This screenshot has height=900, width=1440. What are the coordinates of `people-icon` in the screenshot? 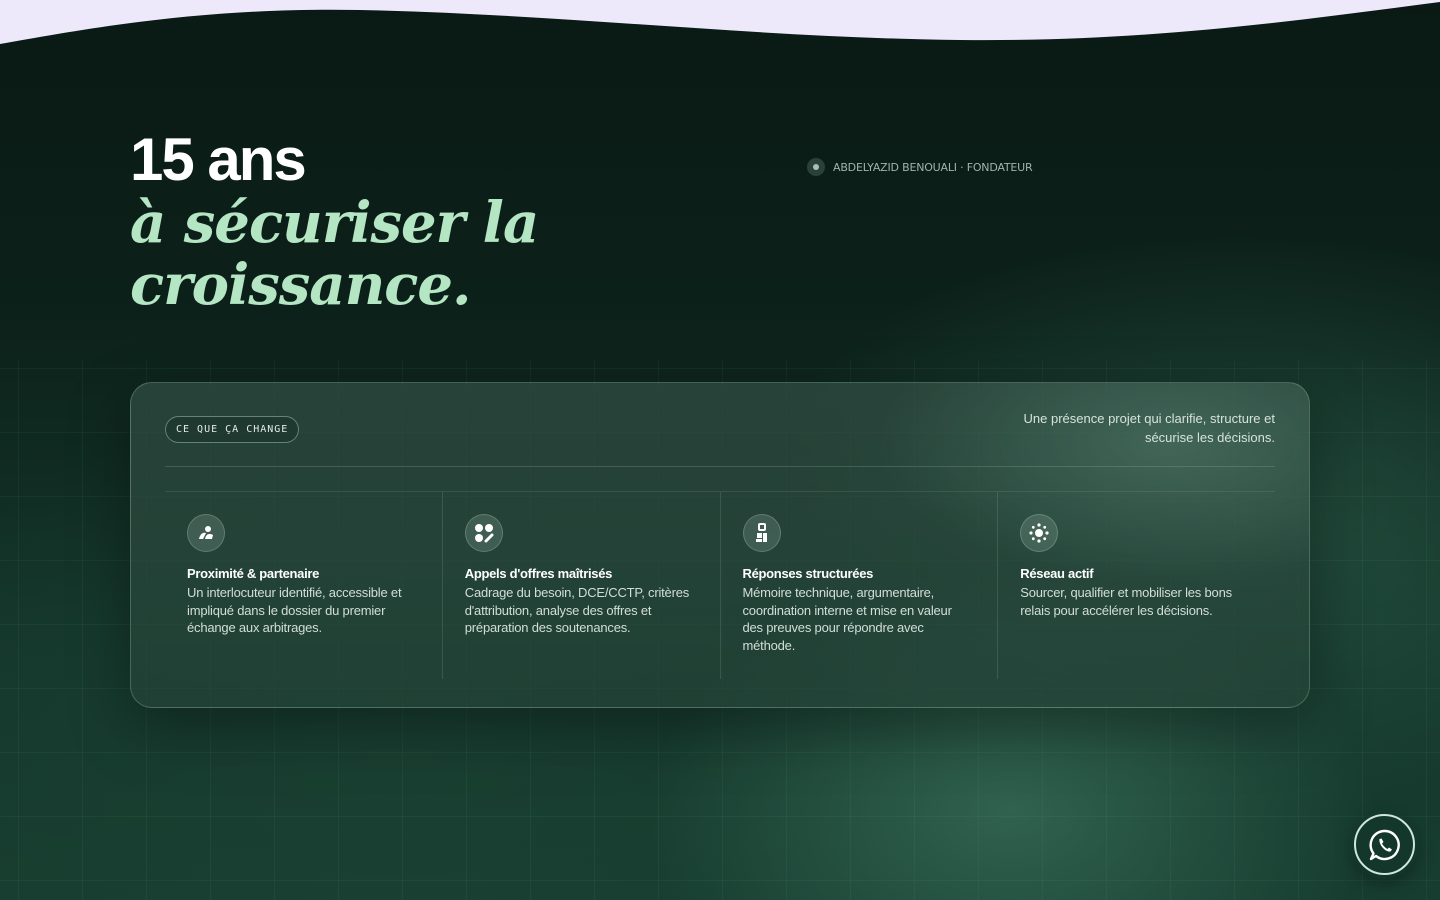 It's located at (206, 533).